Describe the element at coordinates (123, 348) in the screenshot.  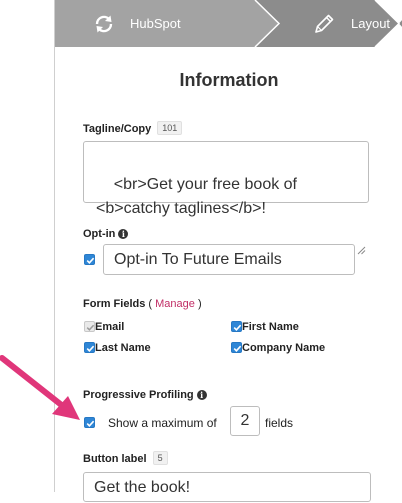
I see `last-name-field-label: Last Name` at that location.